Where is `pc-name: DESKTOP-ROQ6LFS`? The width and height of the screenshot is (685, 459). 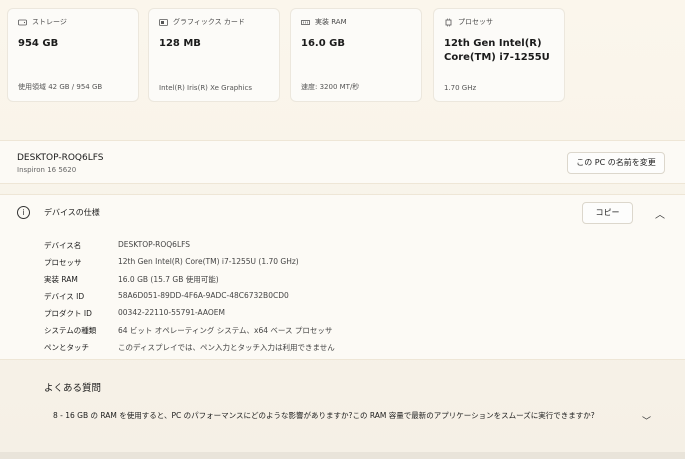
pc-name: DESKTOP-ROQ6LFS is located at coordinates (60, 158).